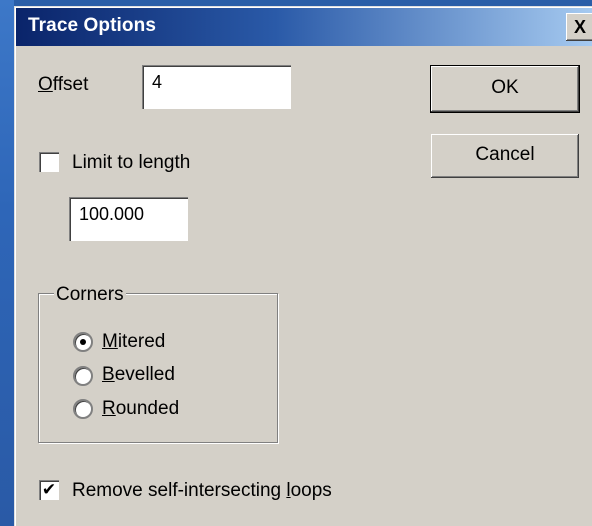  I want to click on length-input: 100.000, so click(128, 219).